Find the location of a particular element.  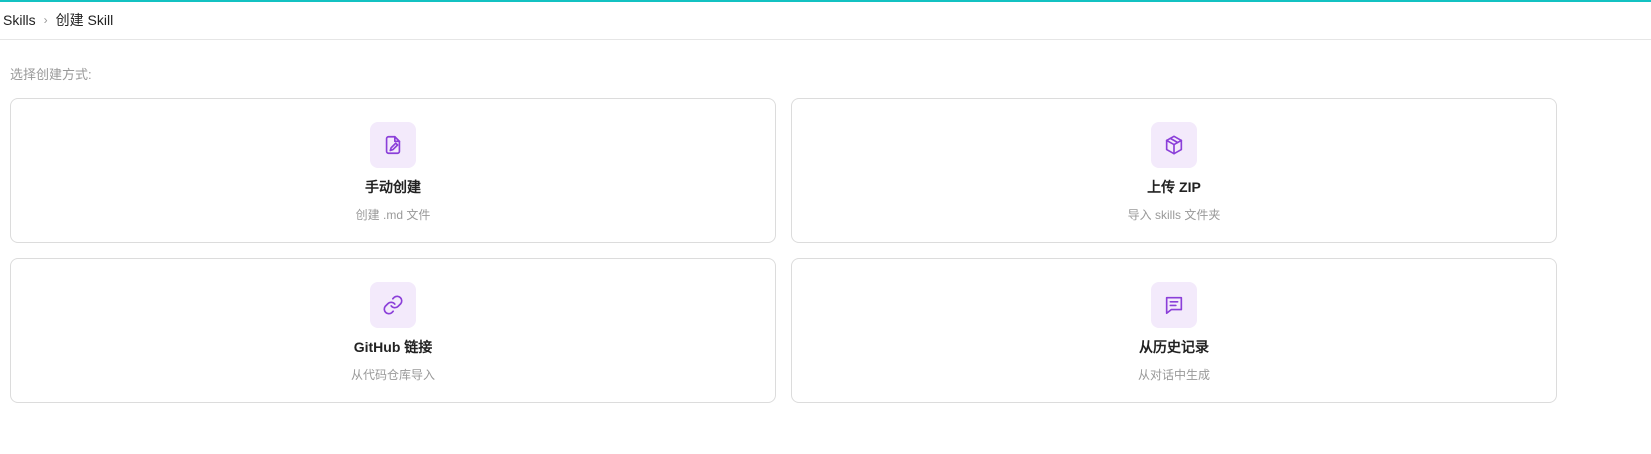

manual-create-card: 手动创建 创建 .md 文件 is located at coordinates (393, 170).